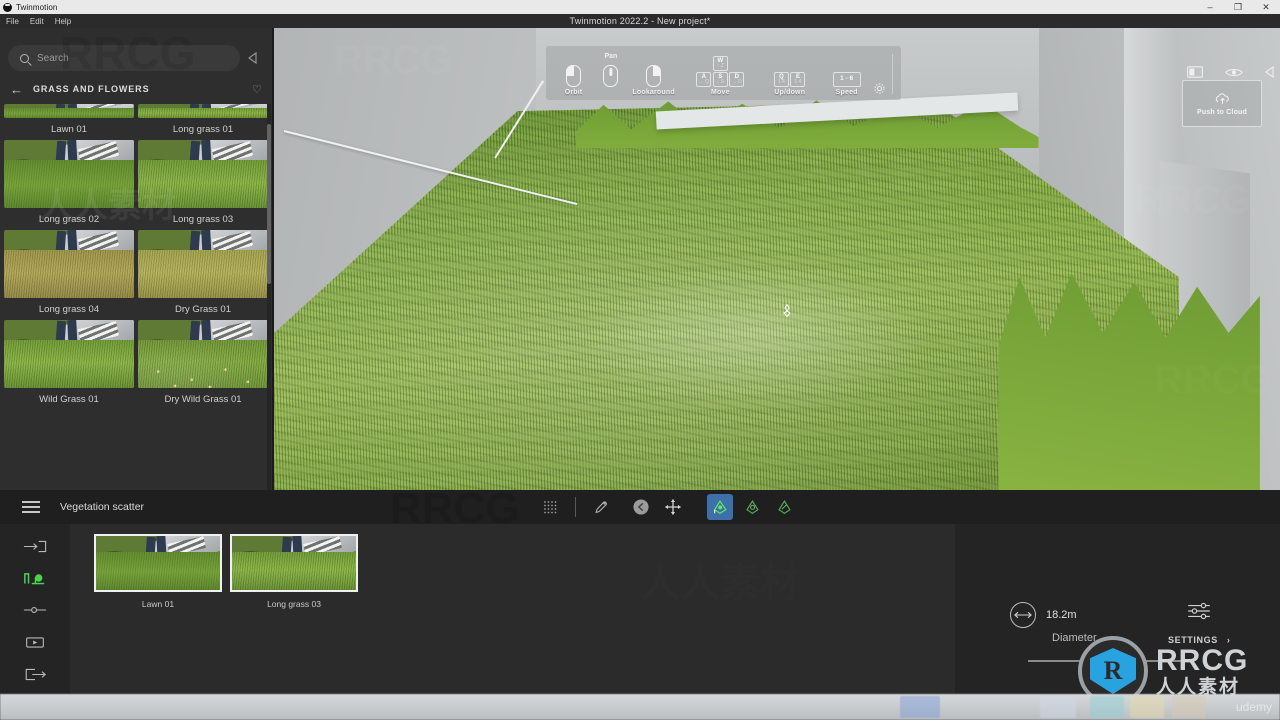  What do you see at coordinates (551, 507) in the screenshot?
I see `scatter-grid-icon` at bounding box center [551, 507].